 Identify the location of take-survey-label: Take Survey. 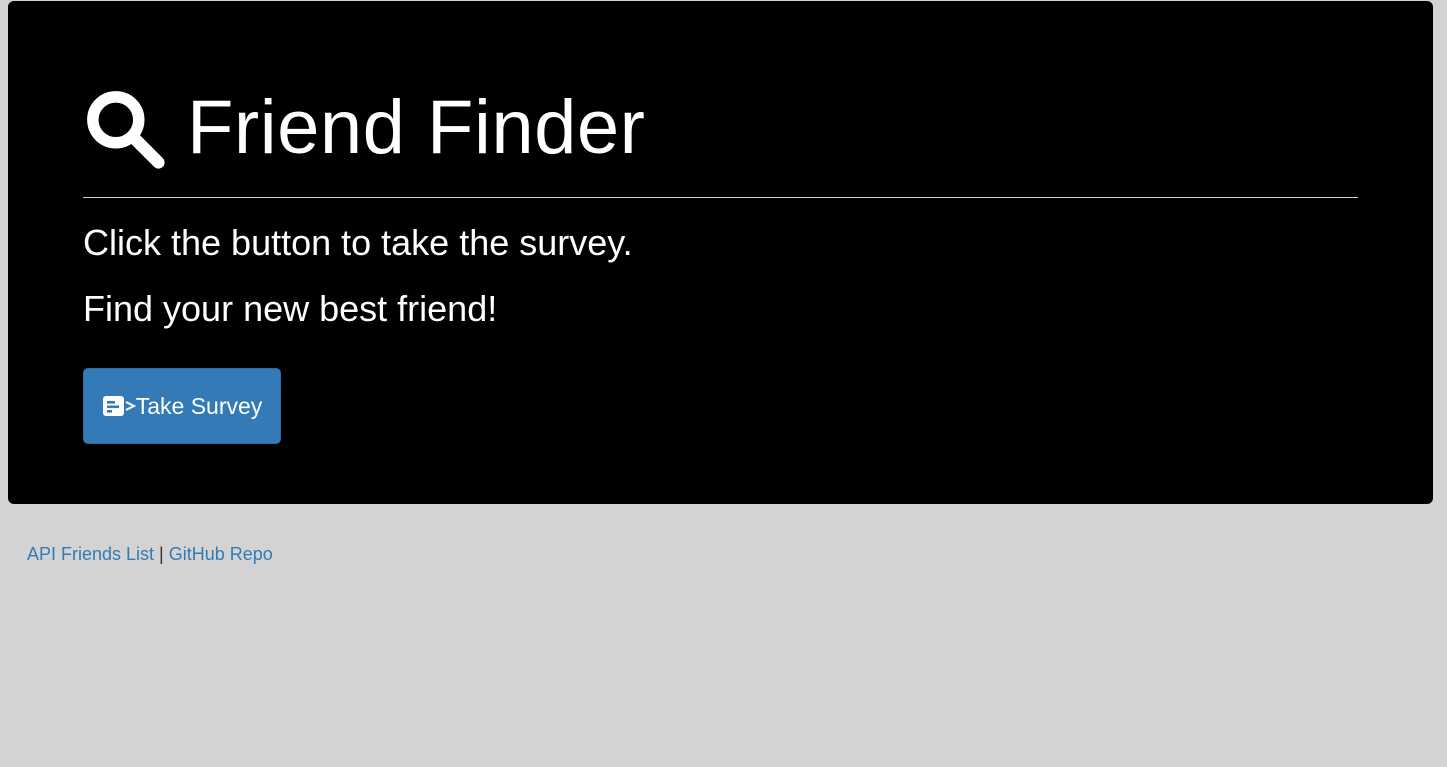
(199, 405).